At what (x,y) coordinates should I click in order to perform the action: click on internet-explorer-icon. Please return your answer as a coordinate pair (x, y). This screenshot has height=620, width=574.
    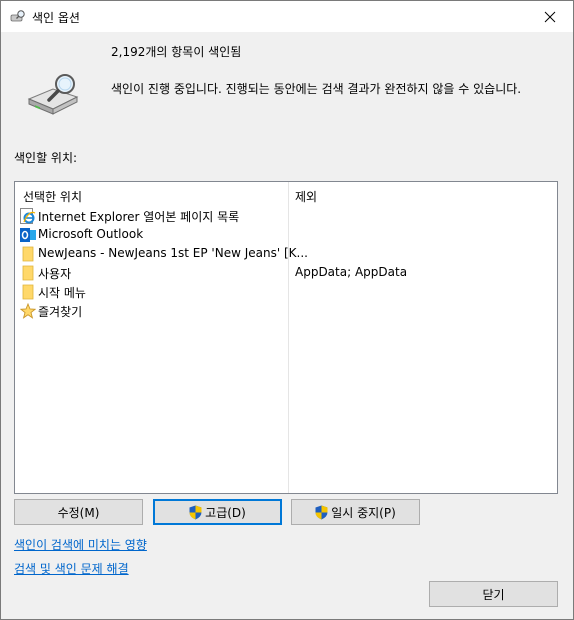
    Looking at the image, I should click on (28, 216).